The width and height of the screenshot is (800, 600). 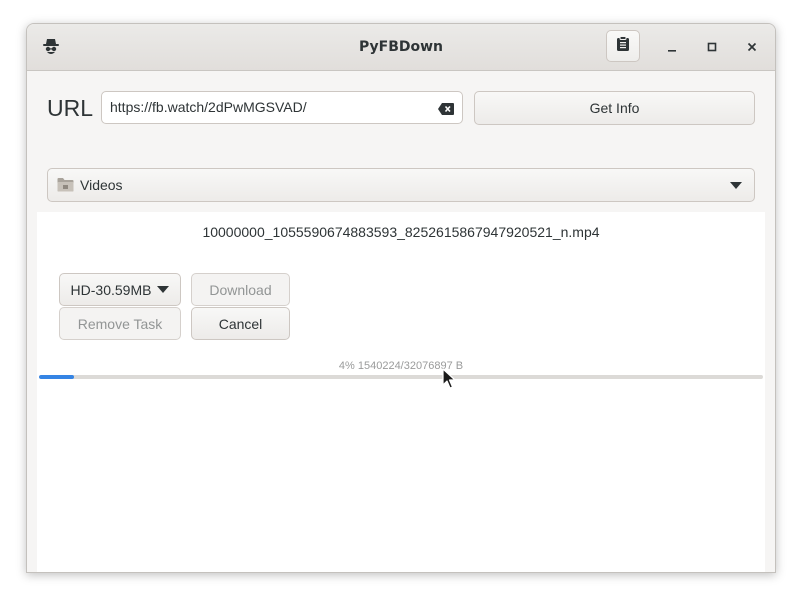 I want to click on progress-text: 4% 1540224/32076897 B, so click(x=401, y=366).